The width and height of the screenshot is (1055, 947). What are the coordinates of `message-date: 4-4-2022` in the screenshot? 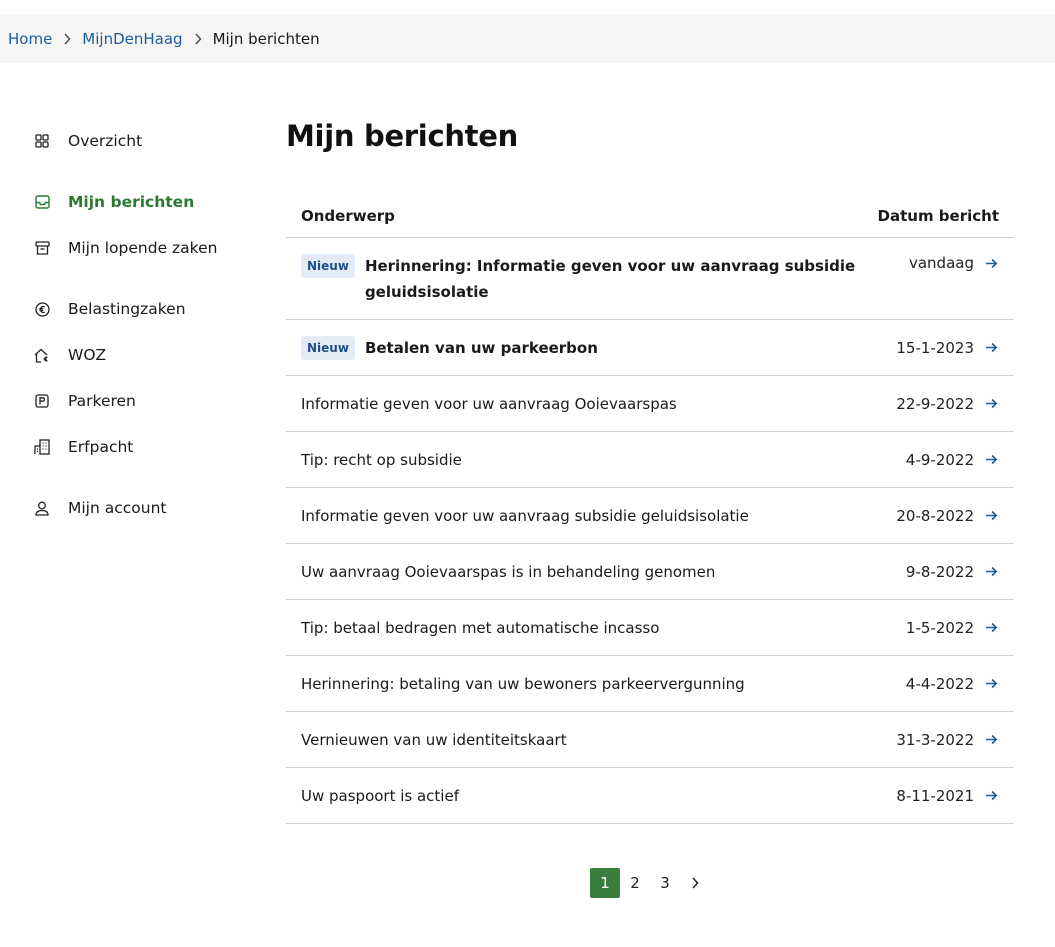 It's located at (939, 683).